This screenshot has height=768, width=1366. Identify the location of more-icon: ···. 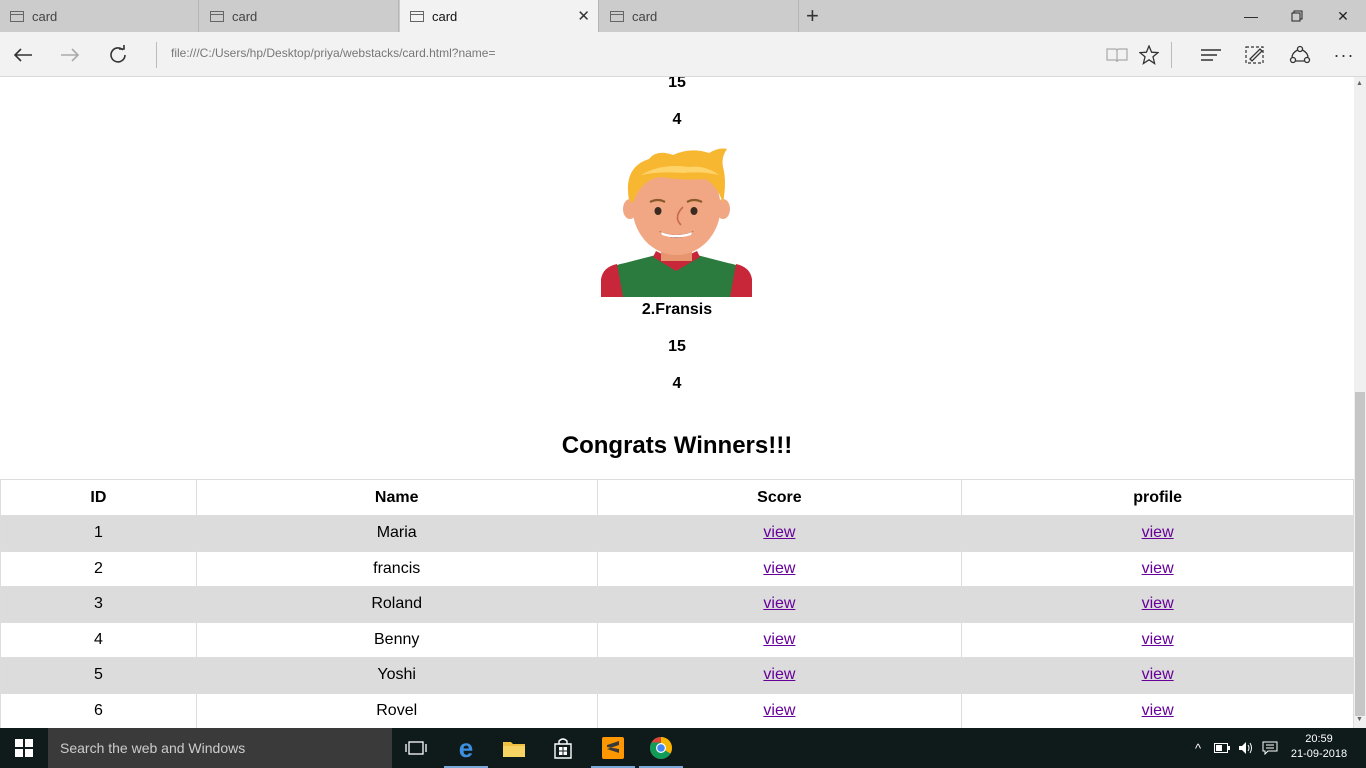
(1344, 54).